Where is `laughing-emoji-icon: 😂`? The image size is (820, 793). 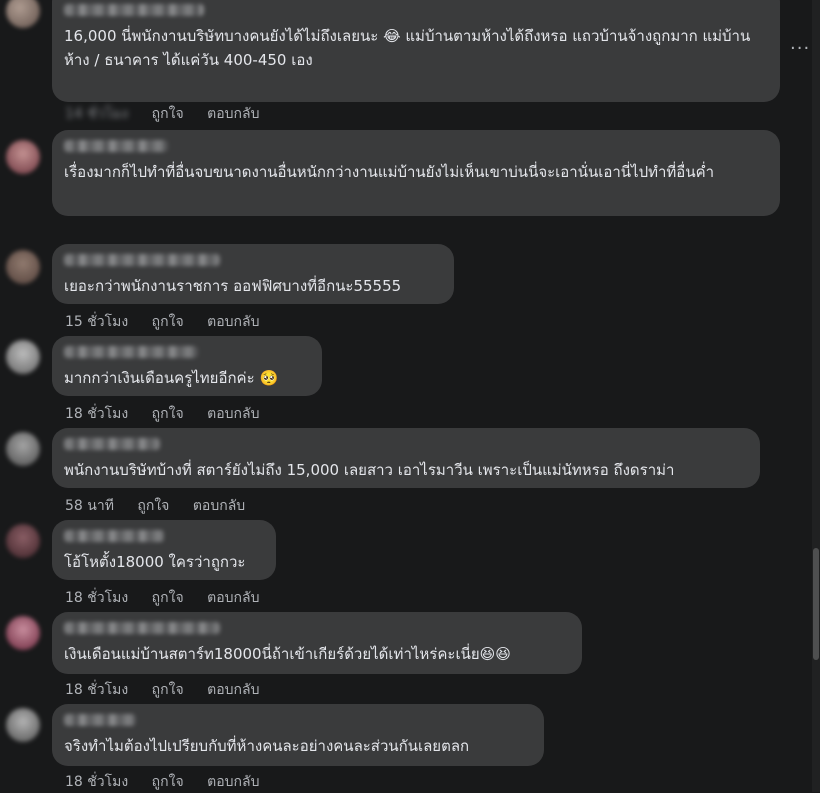 laughing-emoji-icon: 😂 is located at coordinates (392, 36).